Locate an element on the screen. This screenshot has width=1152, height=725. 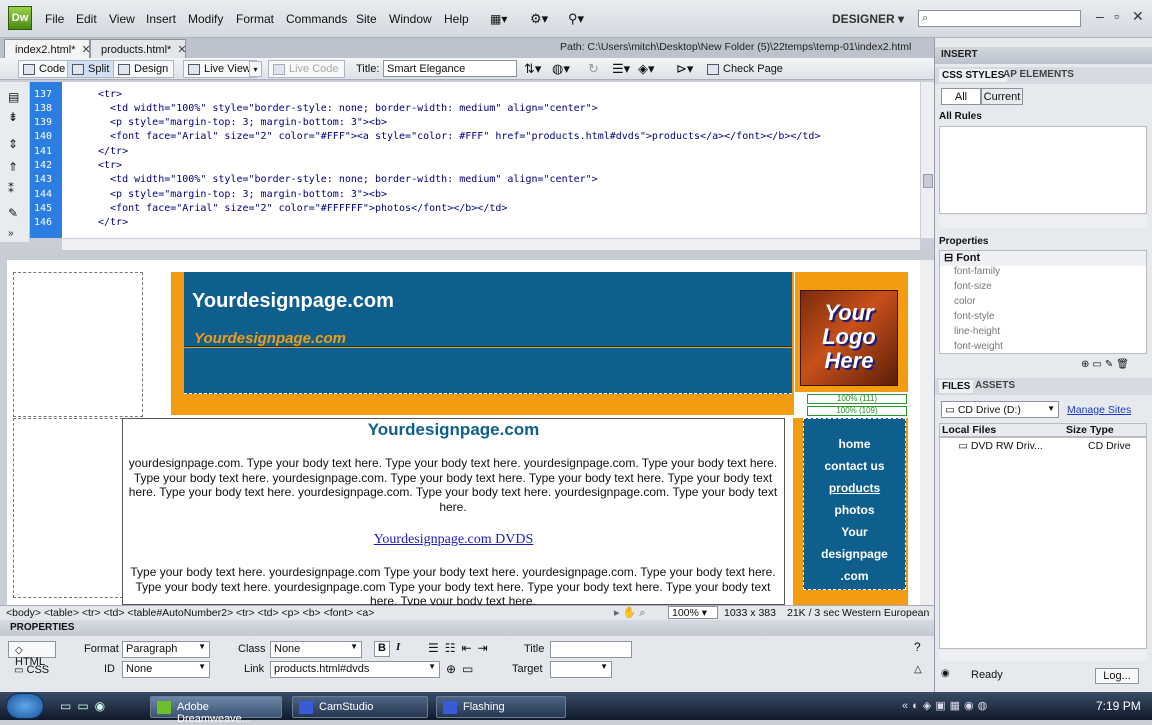
visual-aids-icon: ◈▾ is located at coordinates (646, 69).